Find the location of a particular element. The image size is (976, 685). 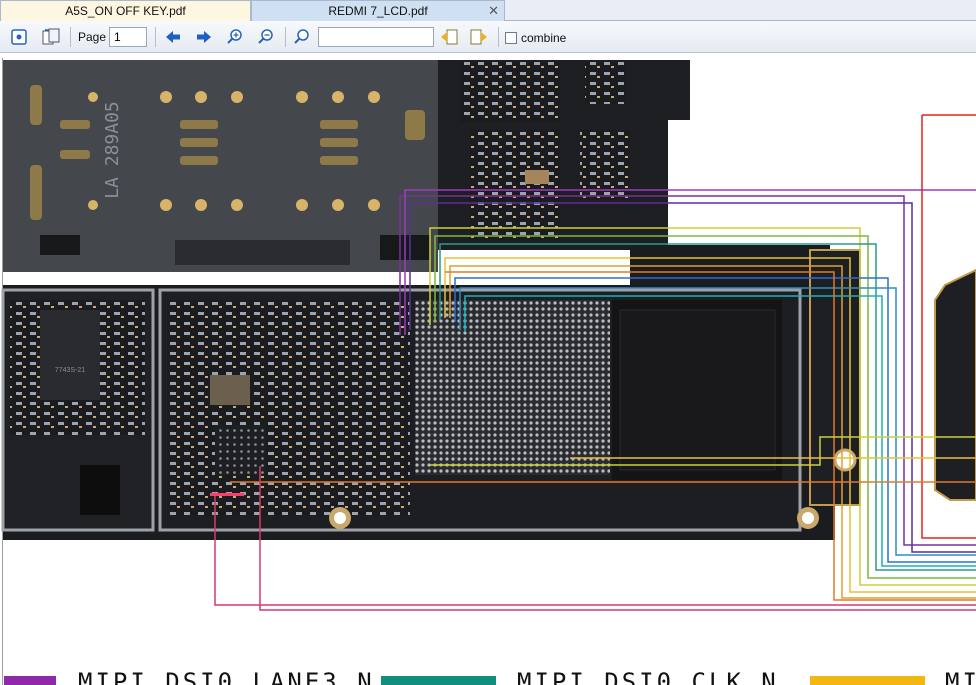

next-page-button is located at coordinates (204, 37).